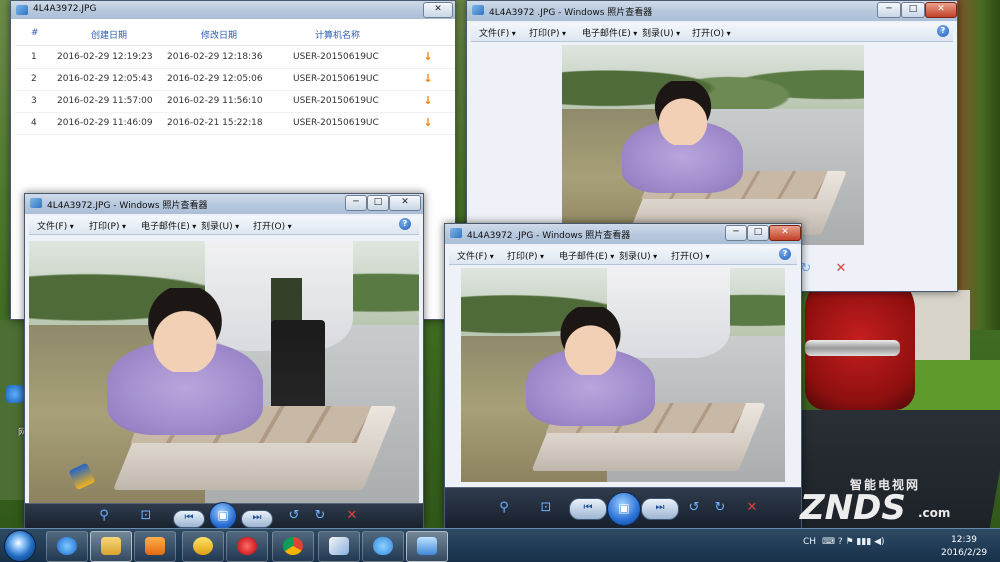 The height and width of the screenshot is (562, 1000). What do you see at coordinates (713, 145) in the screenshot?
I see `photo-image` at bounding box center [713, 145].